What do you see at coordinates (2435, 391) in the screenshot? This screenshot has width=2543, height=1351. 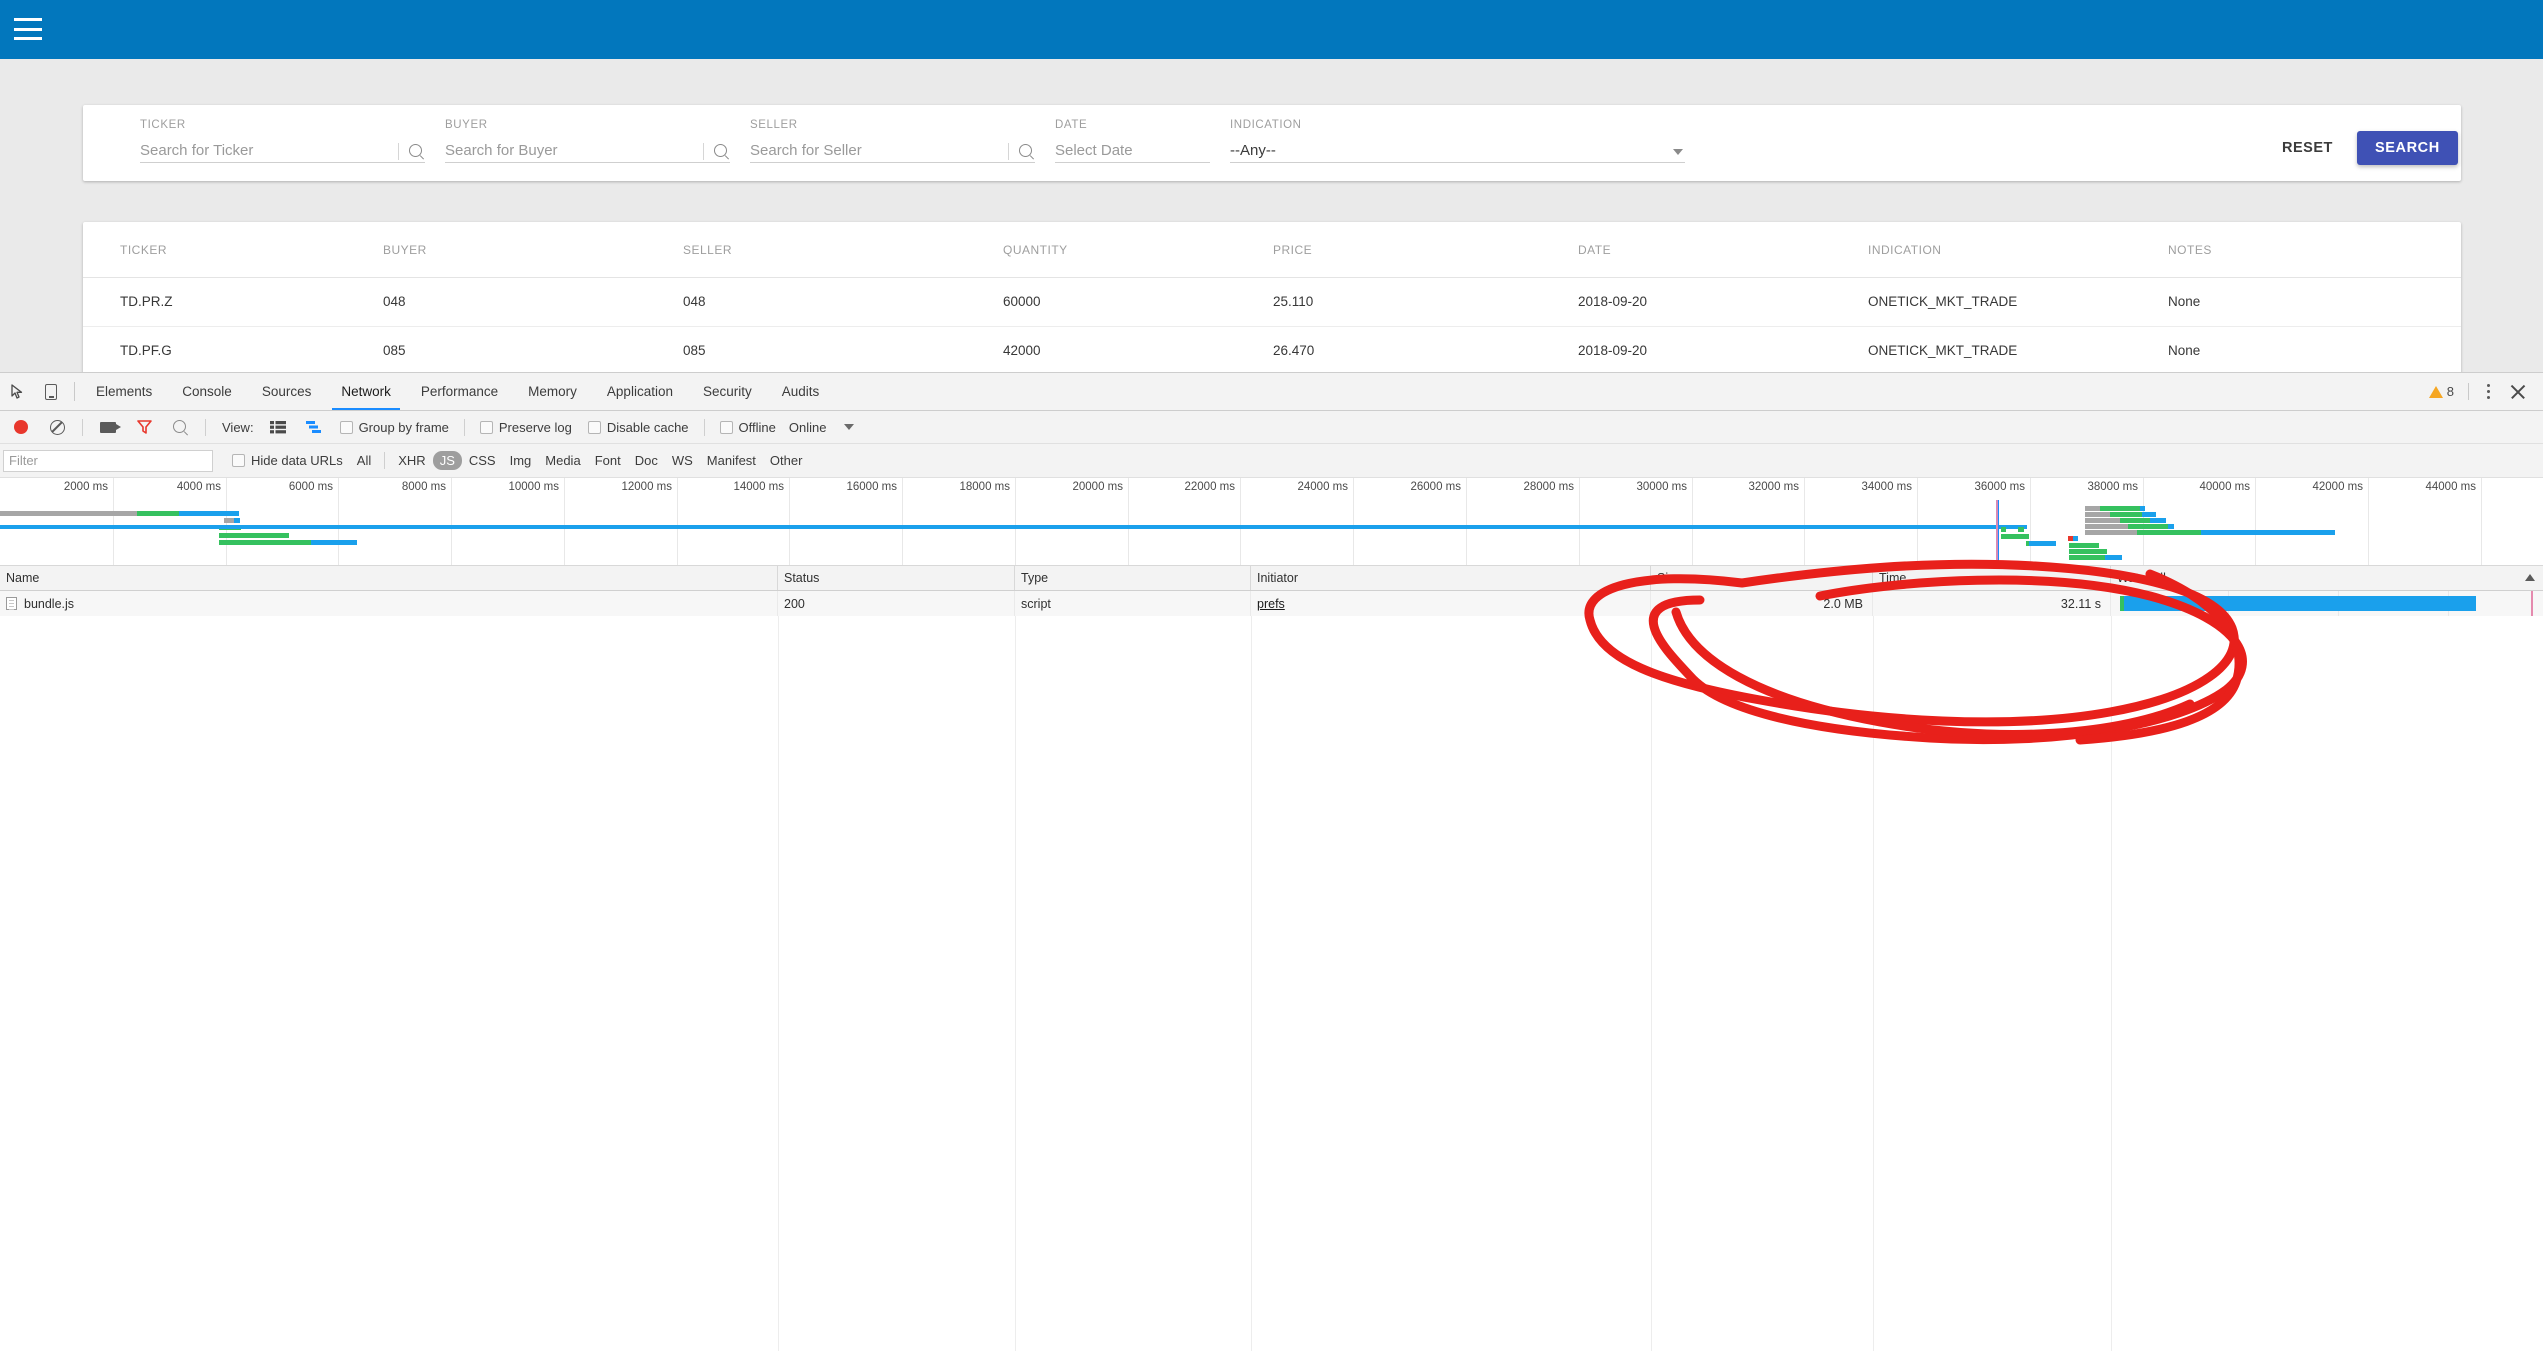 I see `warning-icon` at bounding box center [2435, 391].